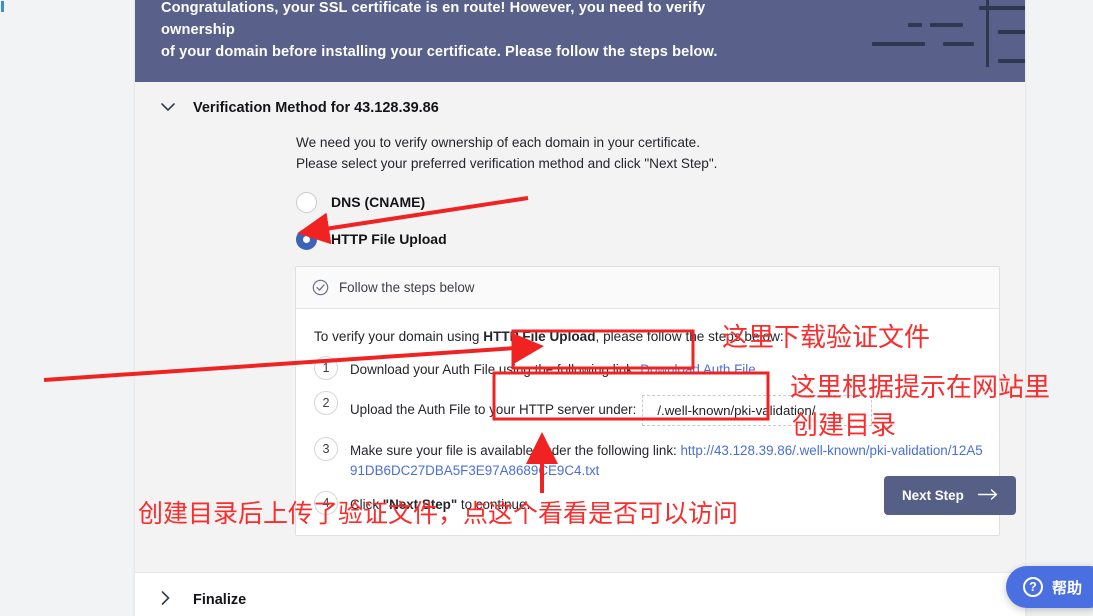  I want to click on help-button-label: 帮助, so click(1067, 587).